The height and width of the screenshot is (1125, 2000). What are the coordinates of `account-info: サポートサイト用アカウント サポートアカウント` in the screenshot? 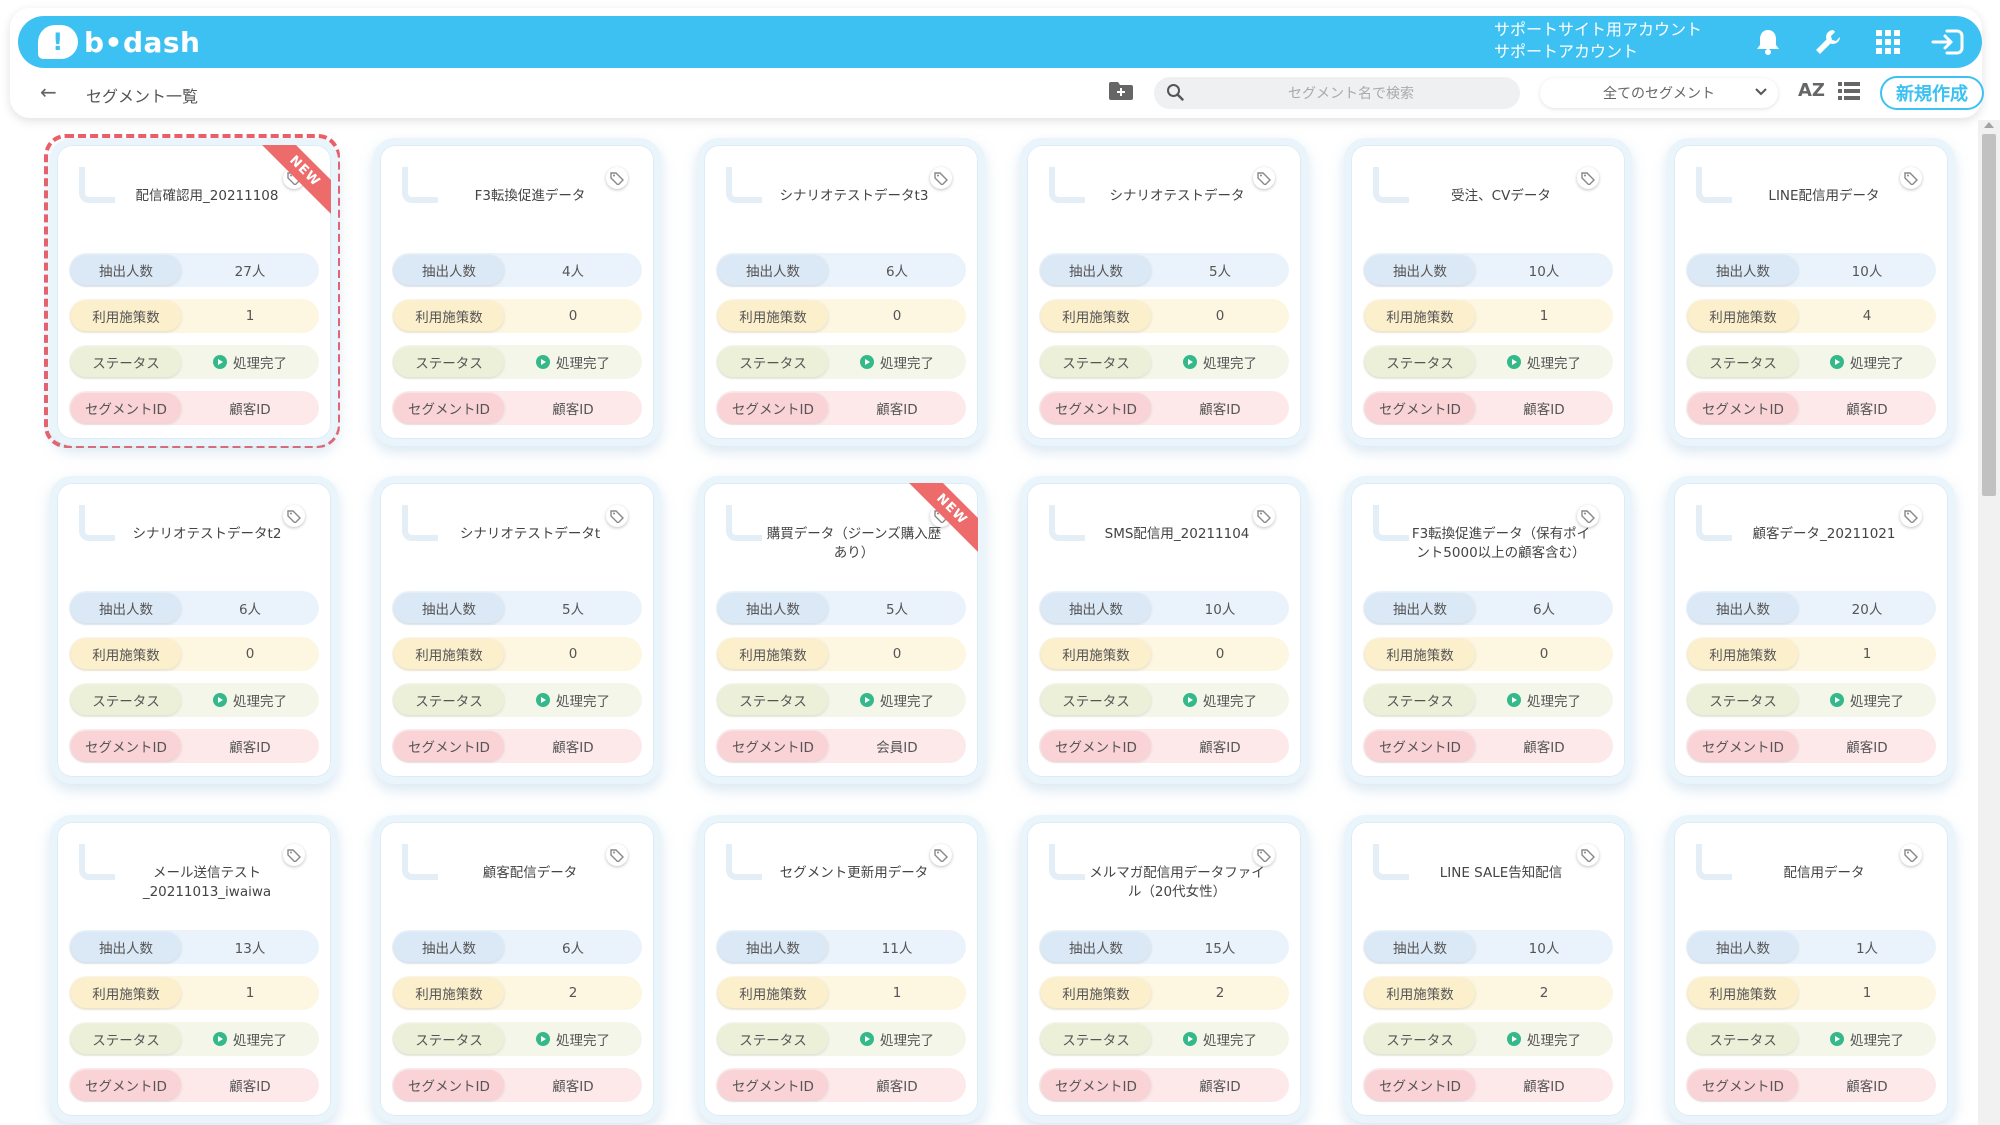 It's located at (1598, 41).